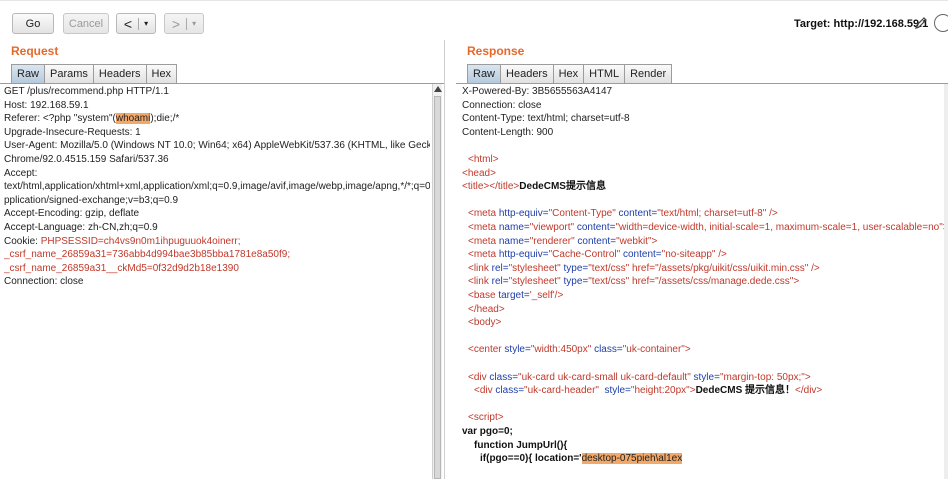 The image size is (948, 479). Describe the element at coordinates (507, 133) in the screenshot. I see `code-line: Content-Length: 900` at that location.